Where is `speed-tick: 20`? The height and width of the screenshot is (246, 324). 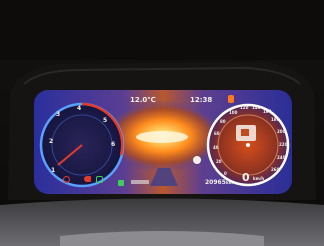
speed-tick: 20 is located at coordinates (219, 161).